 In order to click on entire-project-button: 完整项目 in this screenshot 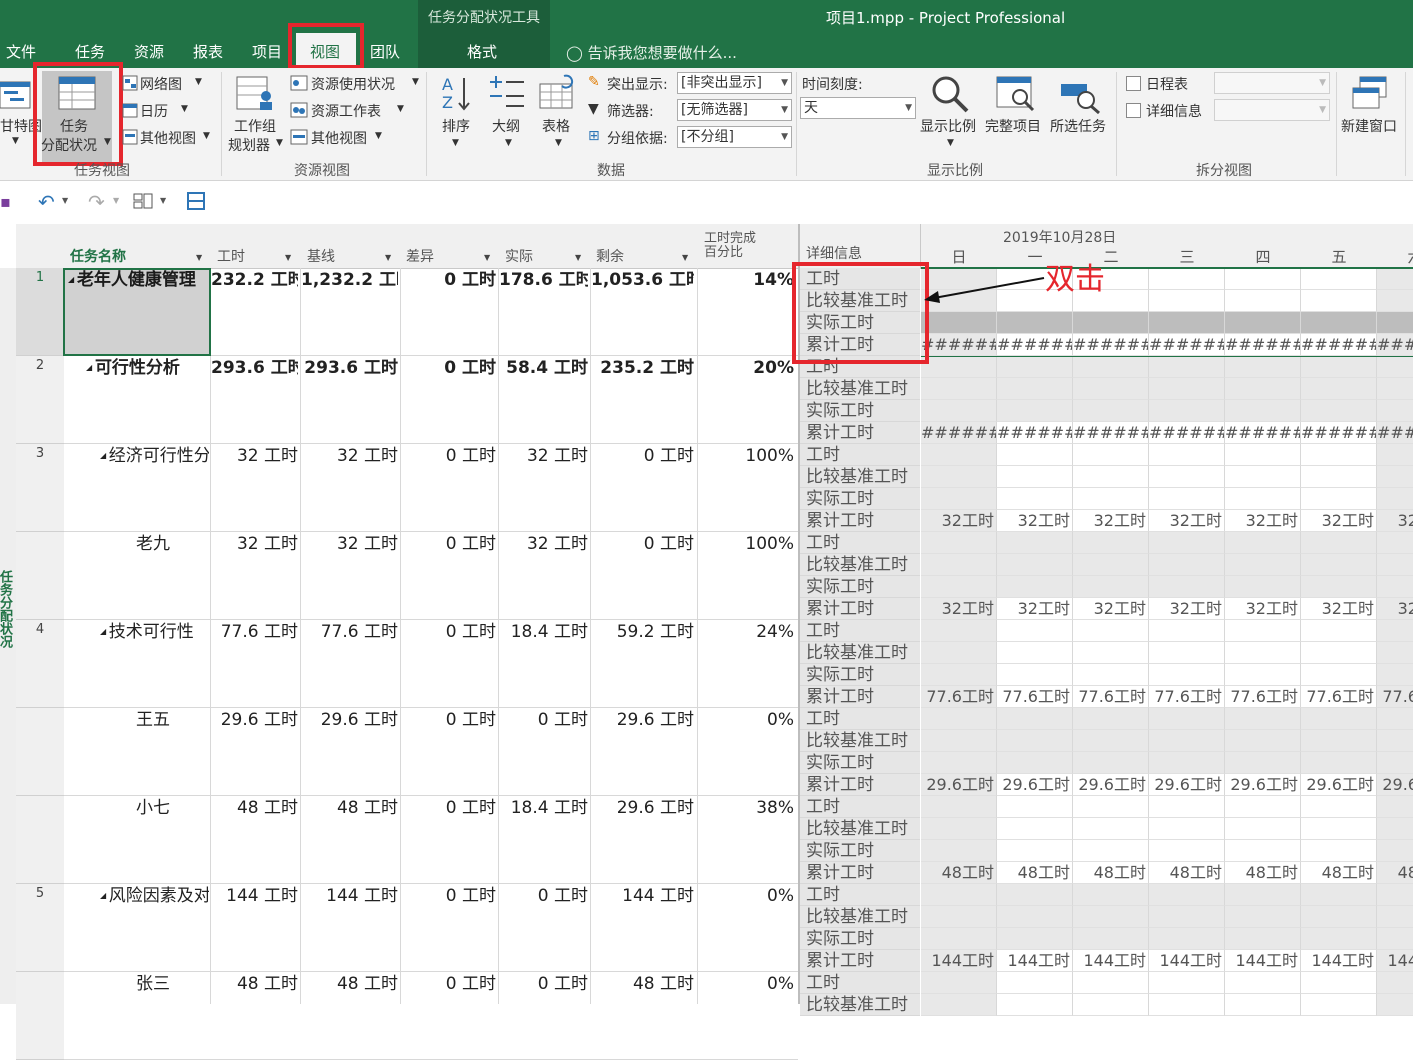, I will do `click(1013, 126)`.